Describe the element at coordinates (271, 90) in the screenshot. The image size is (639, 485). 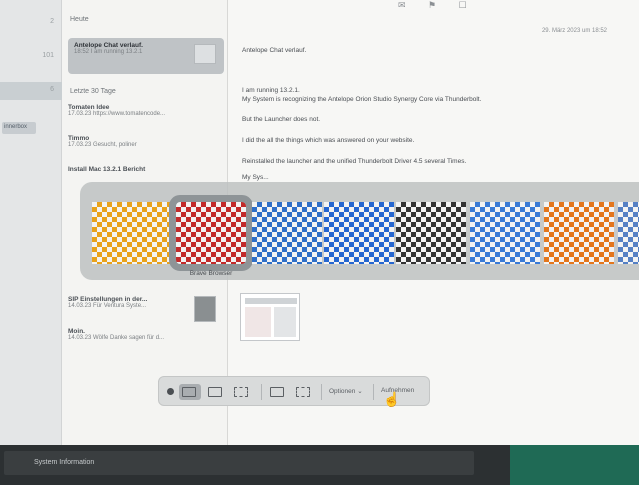
I see `message-body-line: I am running 13.2.1.` at that location.